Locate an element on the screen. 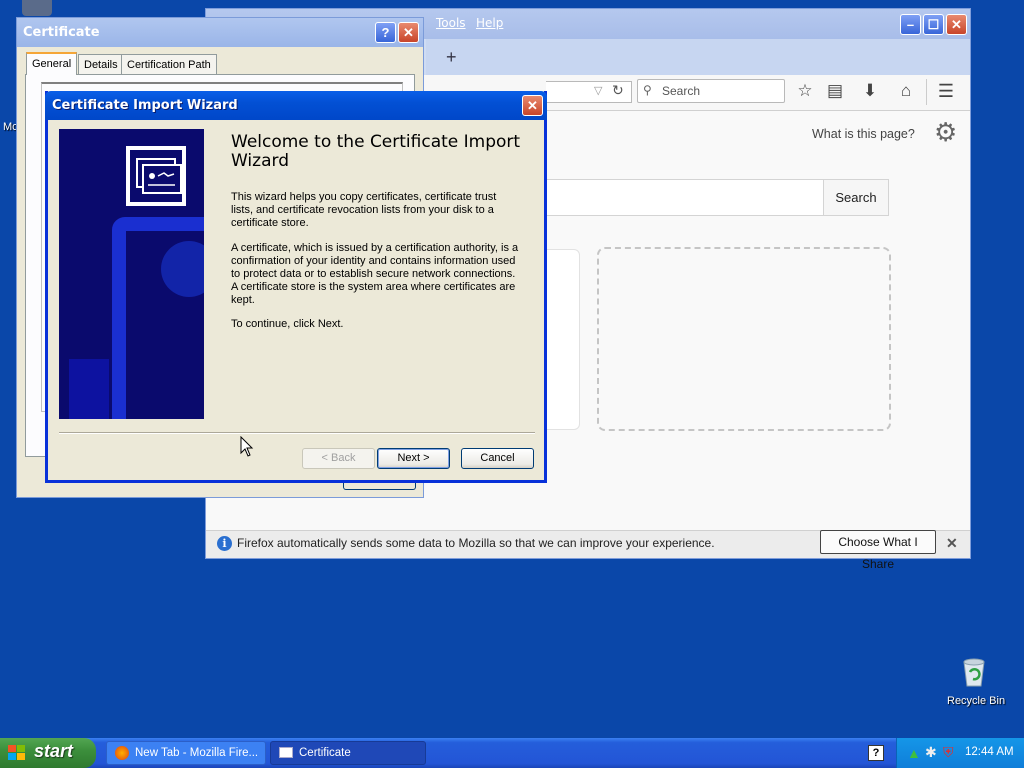  minimize-button: – is located at coordinates (910, 24).